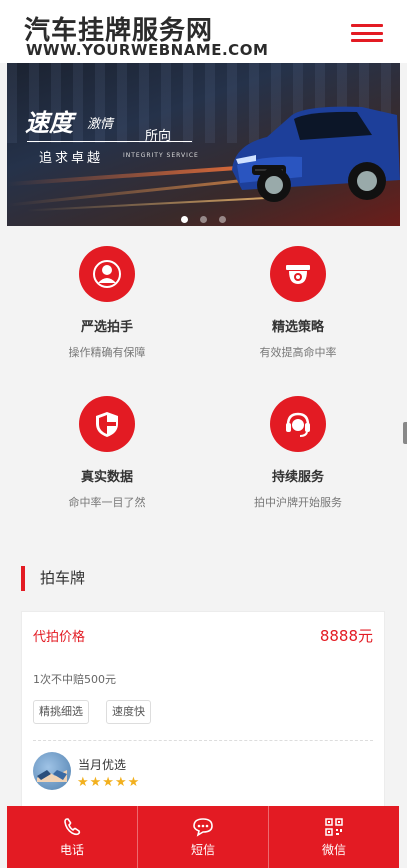 This screenshot has width=407, height=868. Describe the element at coordinates (346, 636) in the screenshot. I see `card-price: 8888元` at that location.